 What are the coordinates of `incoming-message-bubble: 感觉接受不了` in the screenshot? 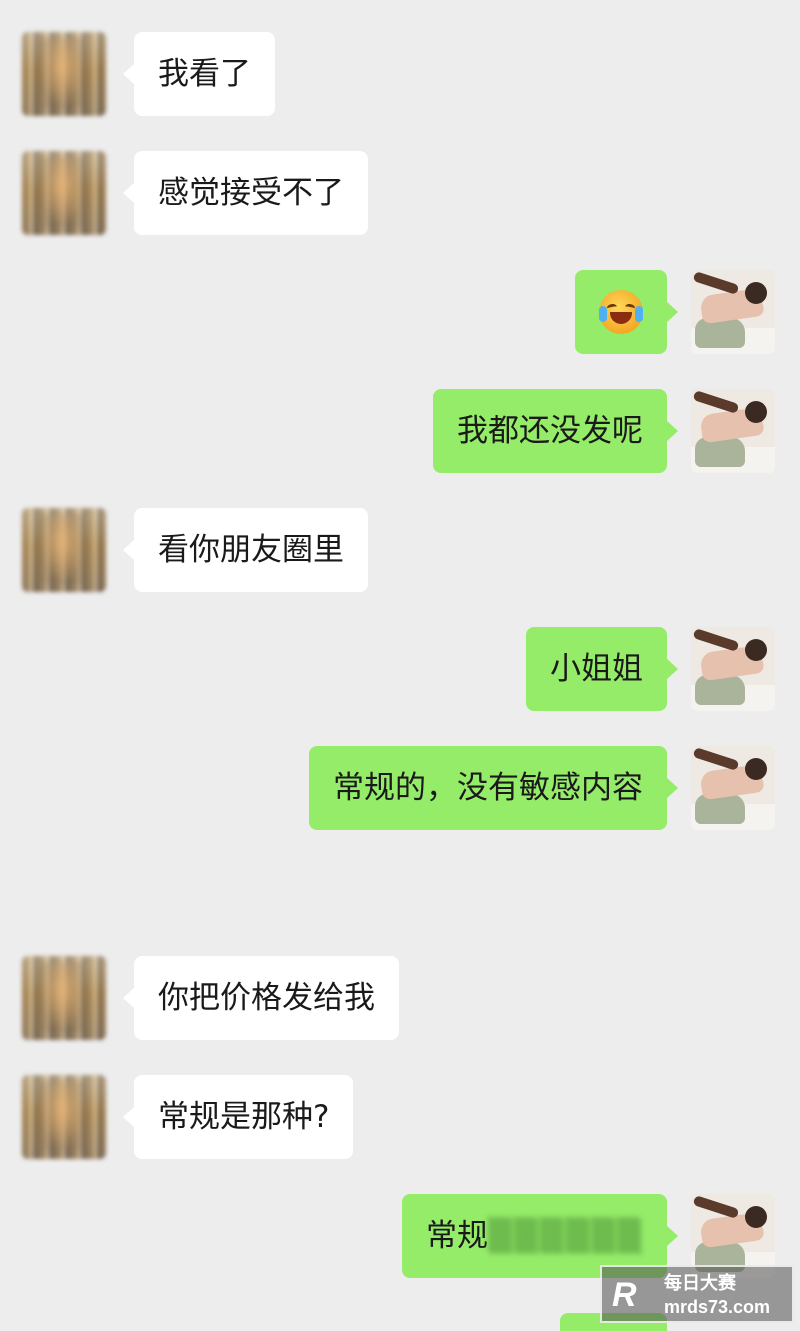 It's located at (245, 193).